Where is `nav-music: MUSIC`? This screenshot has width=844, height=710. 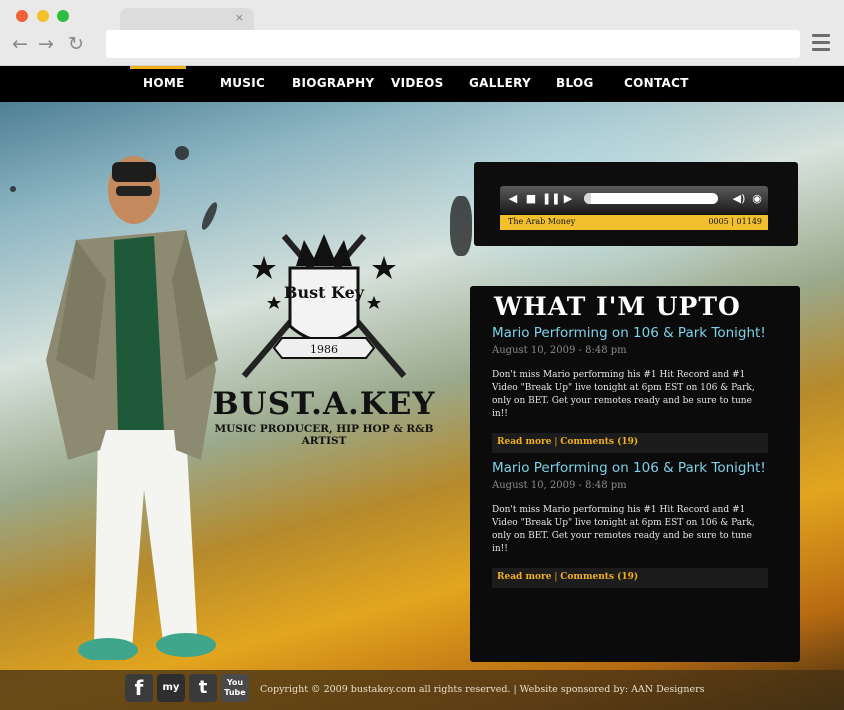 nav-music: MUSIC is located at coordinates (242, 83).